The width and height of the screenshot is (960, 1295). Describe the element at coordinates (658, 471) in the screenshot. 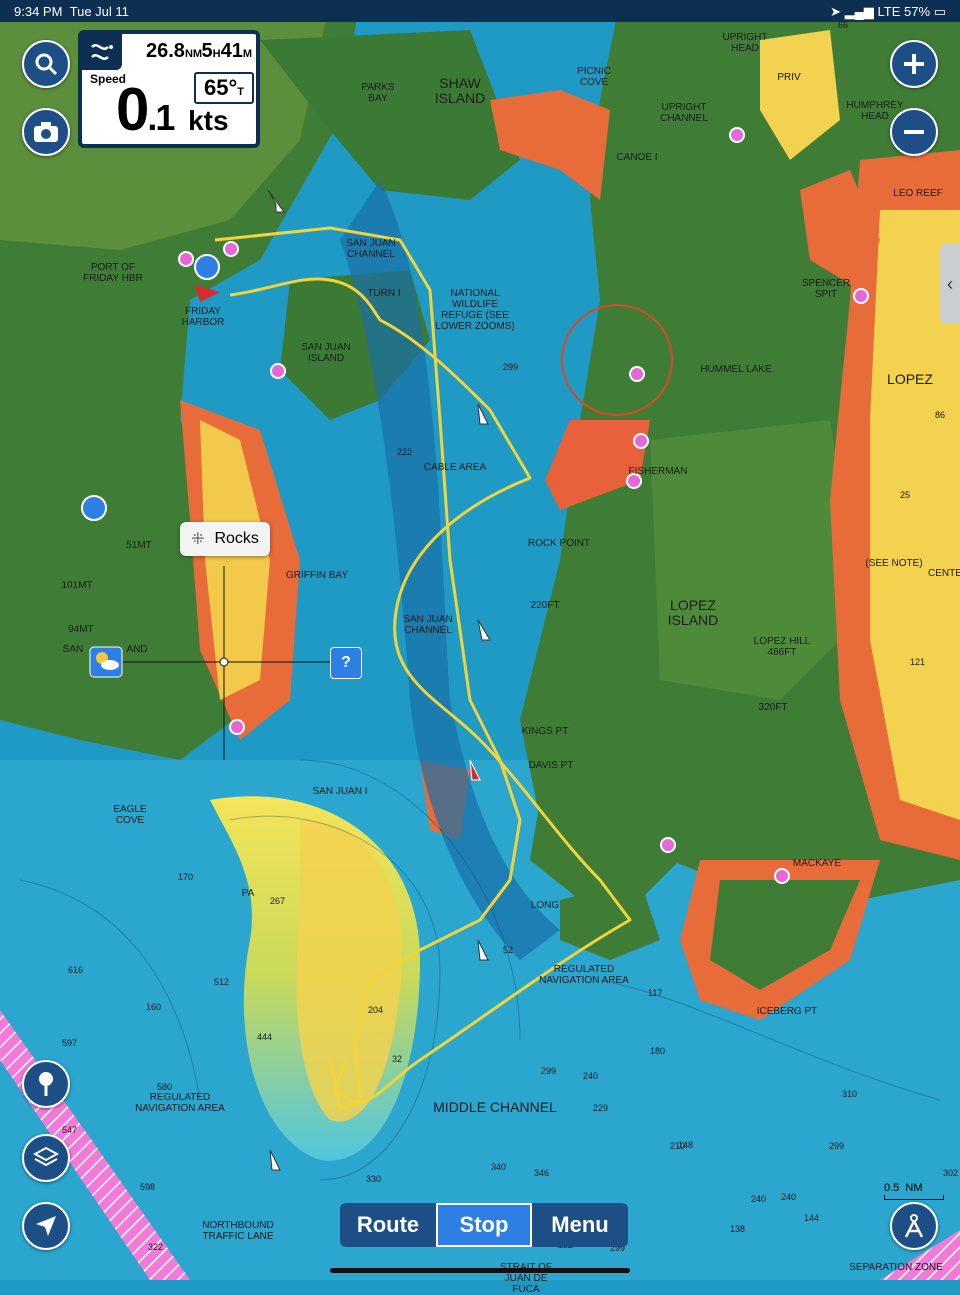

I see `map-label-fisherman: FISHERMAN` at that location.